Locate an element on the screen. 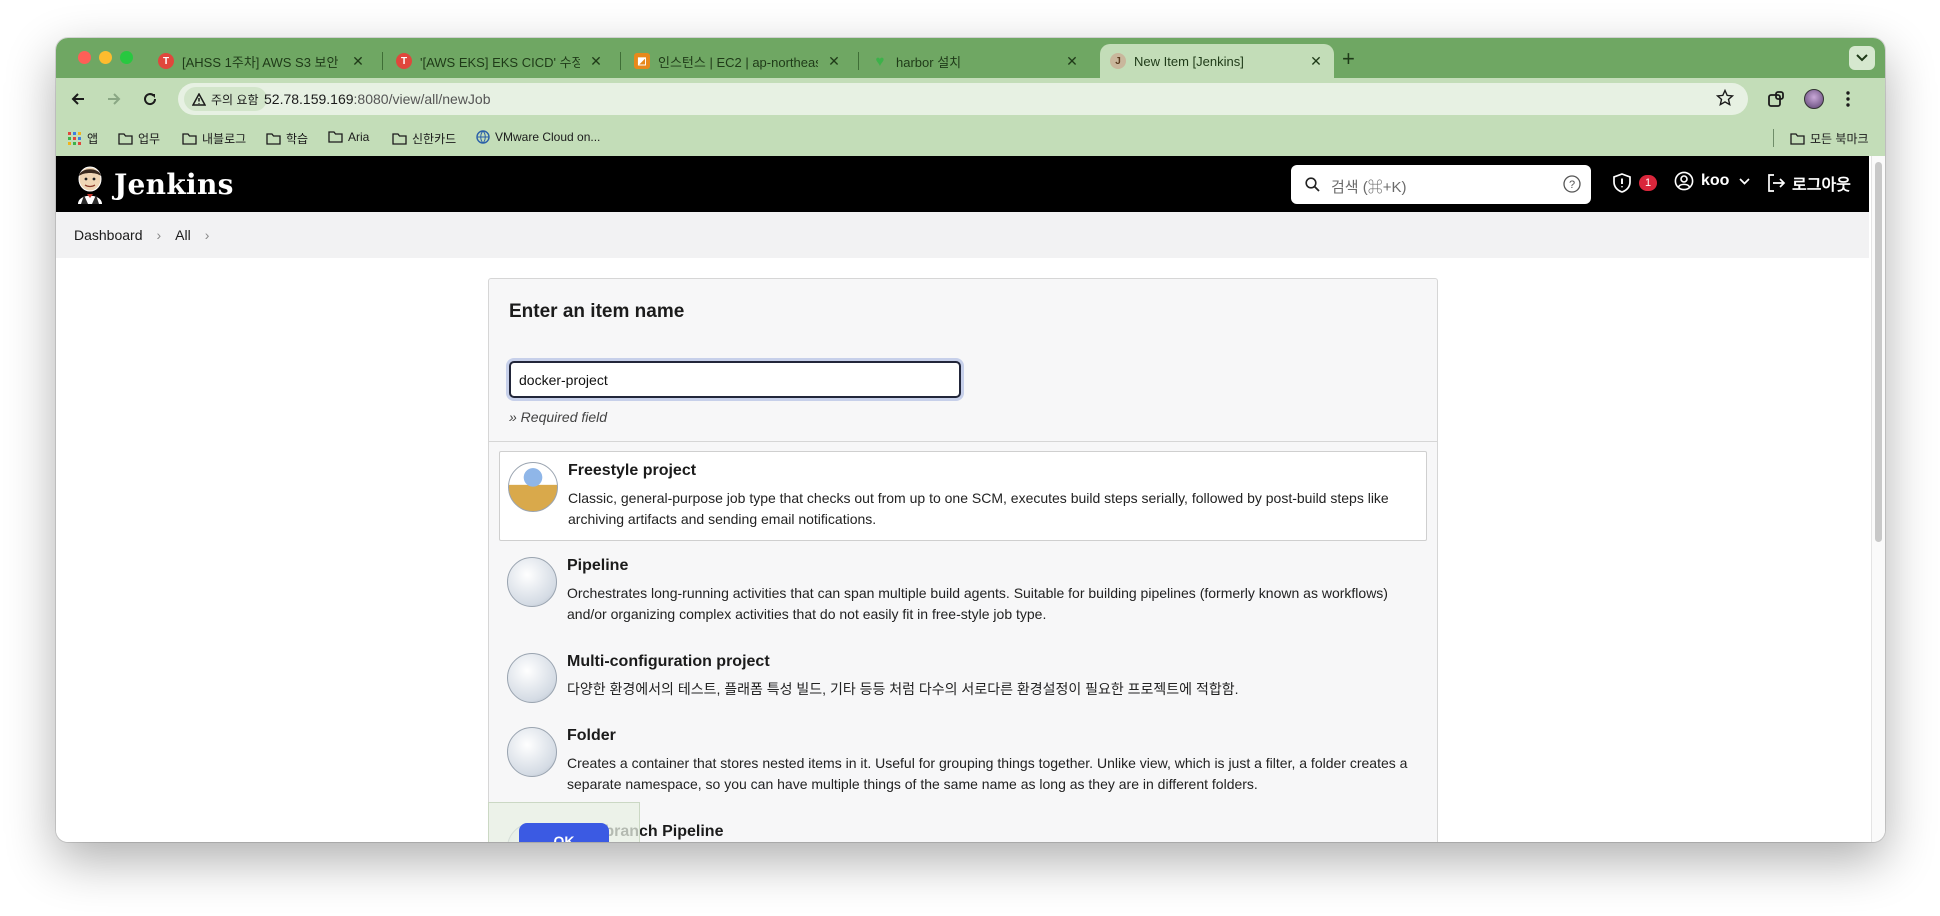 This screenshot has width=1940, height=916. jenkins-logo: Jenkins is located at coordinates (154, 184).